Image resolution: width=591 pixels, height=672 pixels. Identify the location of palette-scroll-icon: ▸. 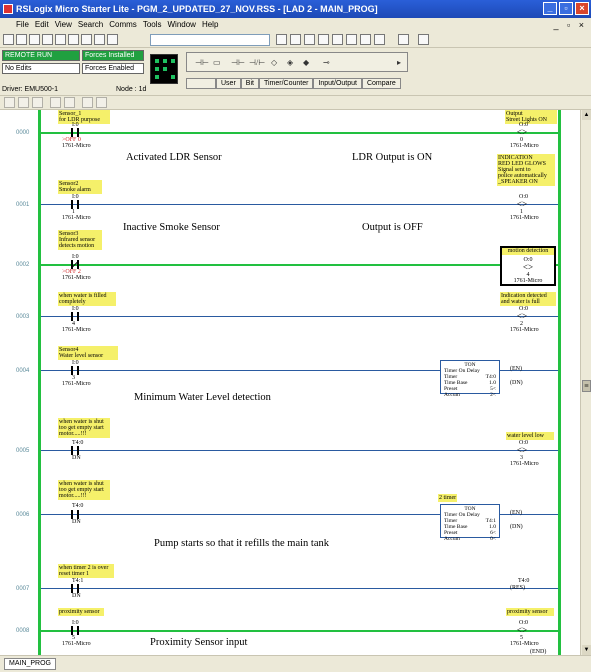
(399, 62).